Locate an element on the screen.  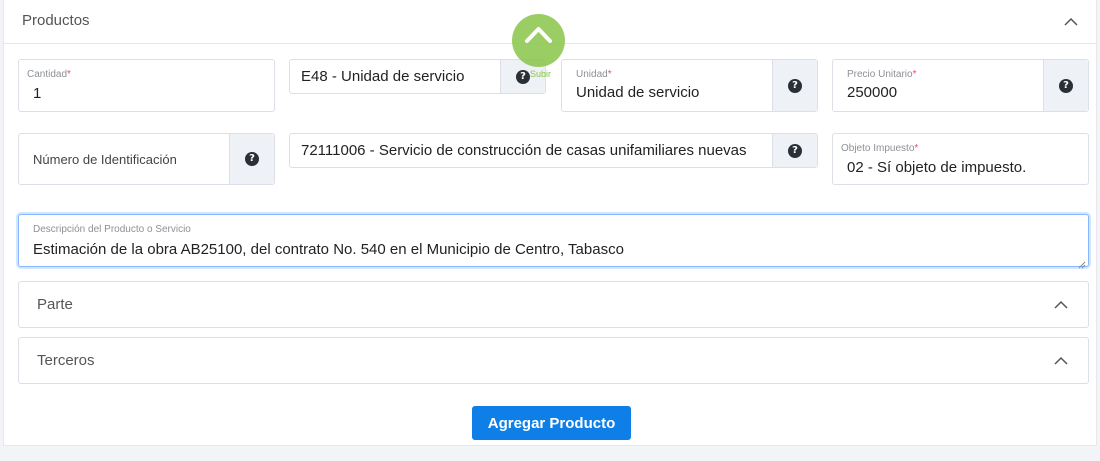
clave-producto-help-addon: ? is located at coordinates (794, 150).